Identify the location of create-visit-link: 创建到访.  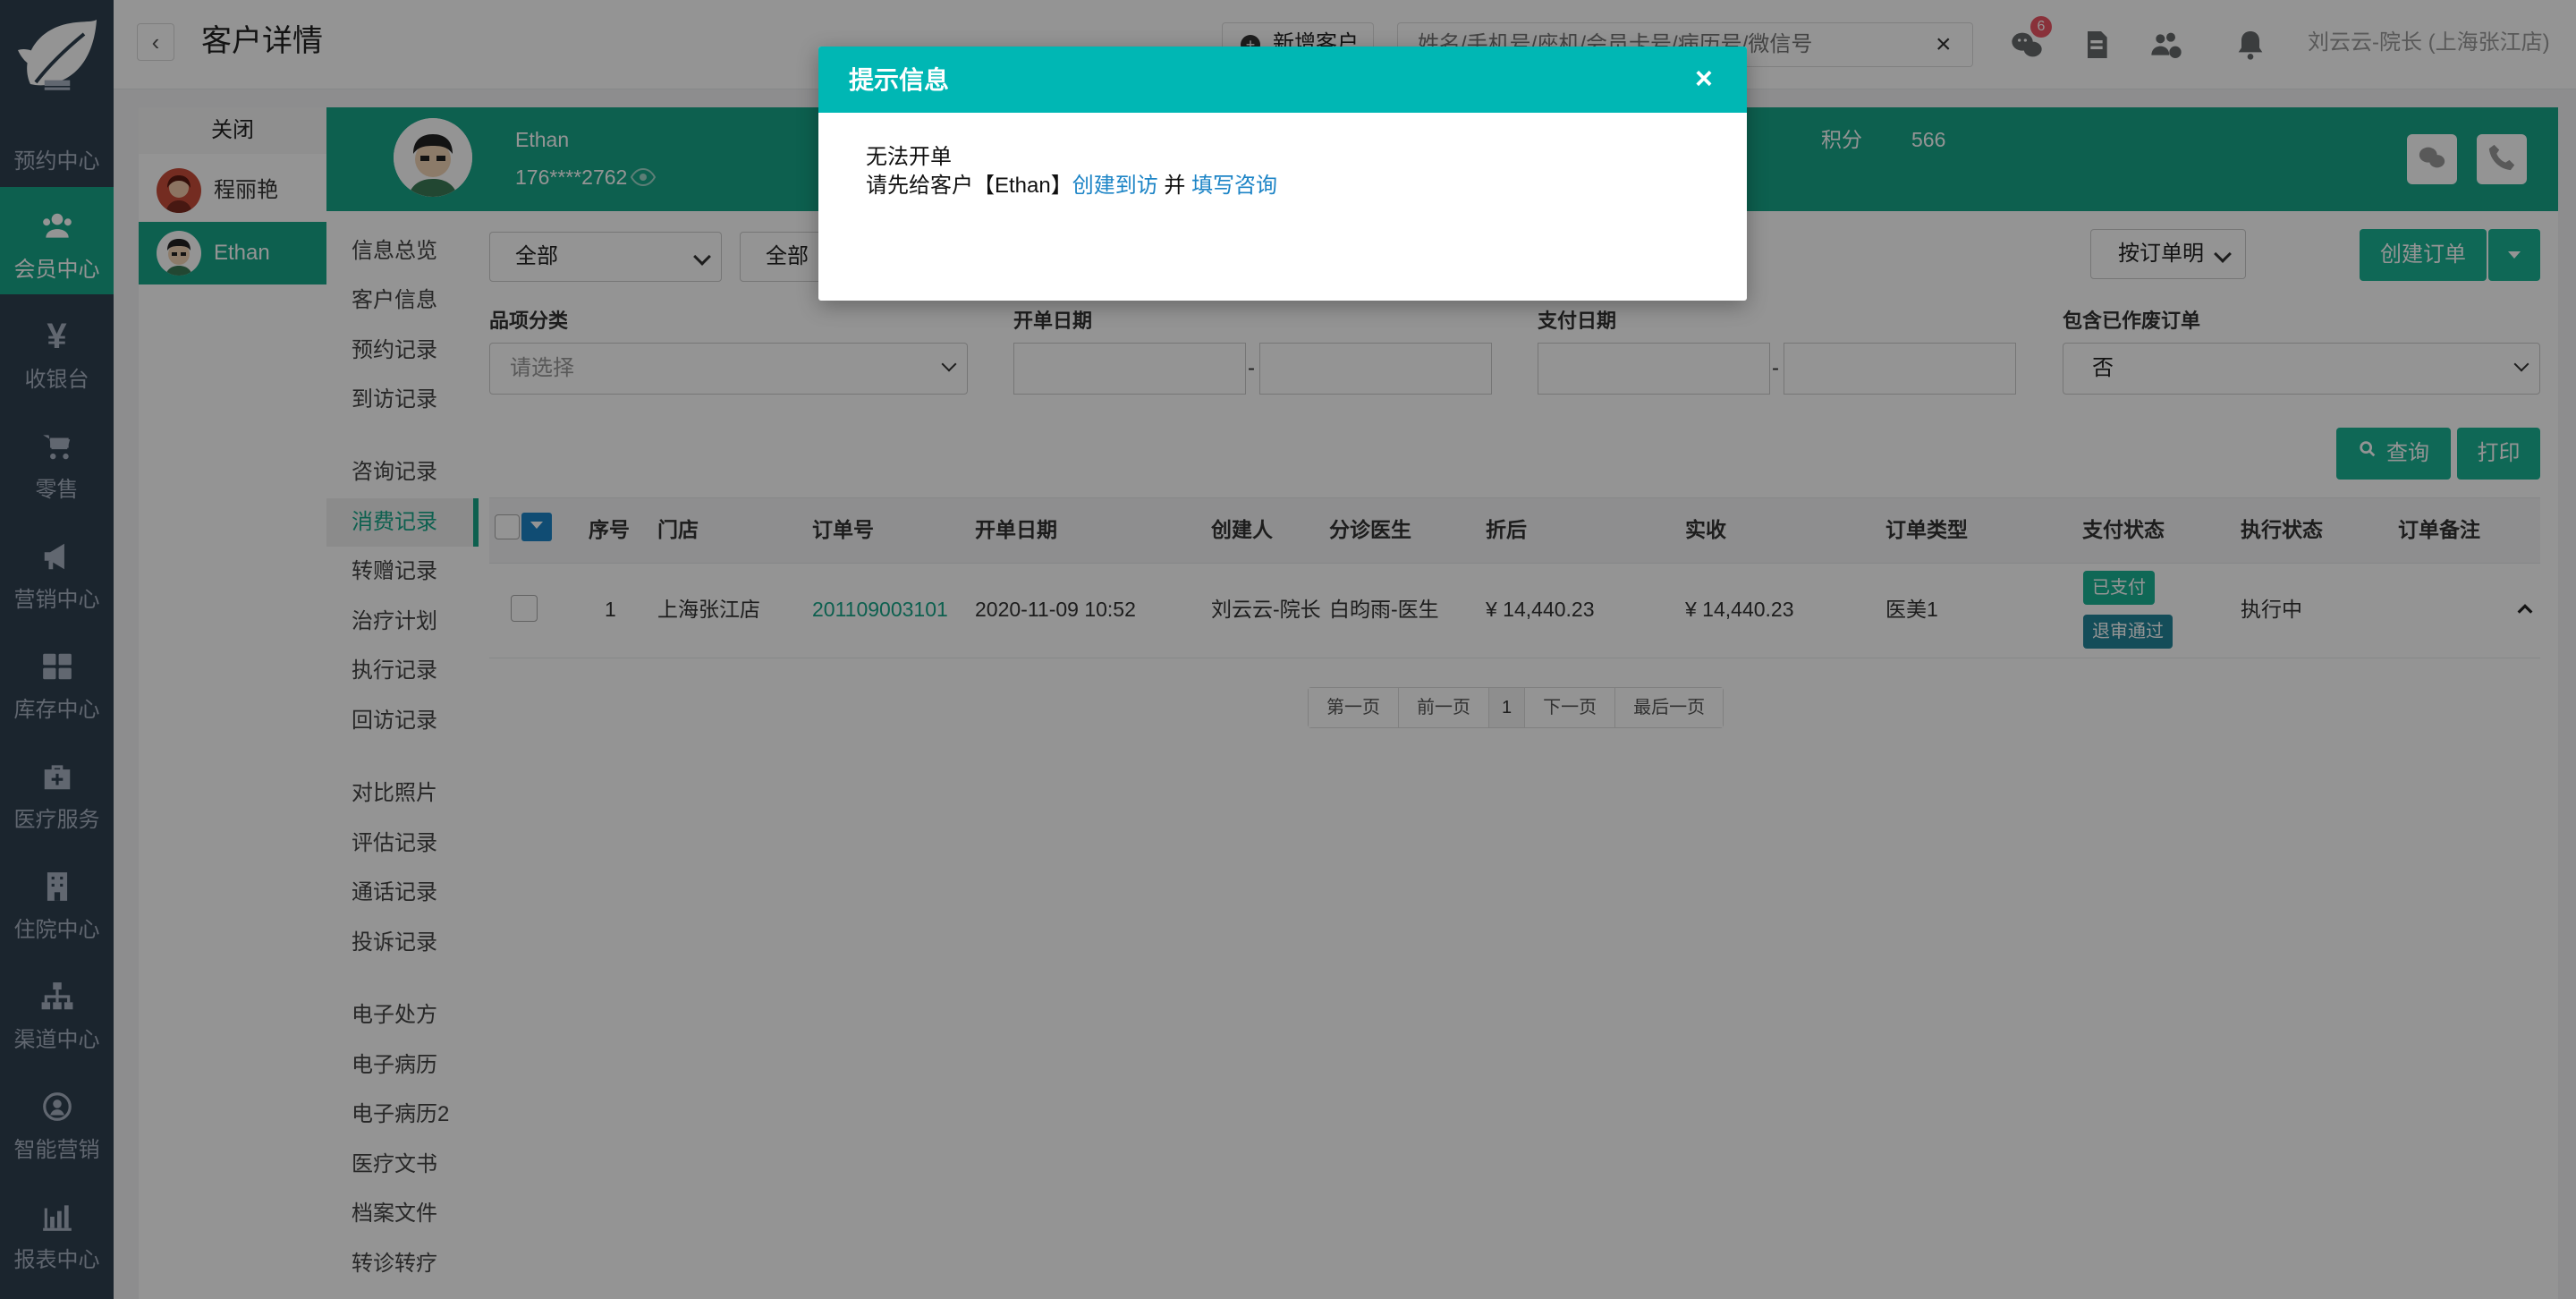
(1115, 186).